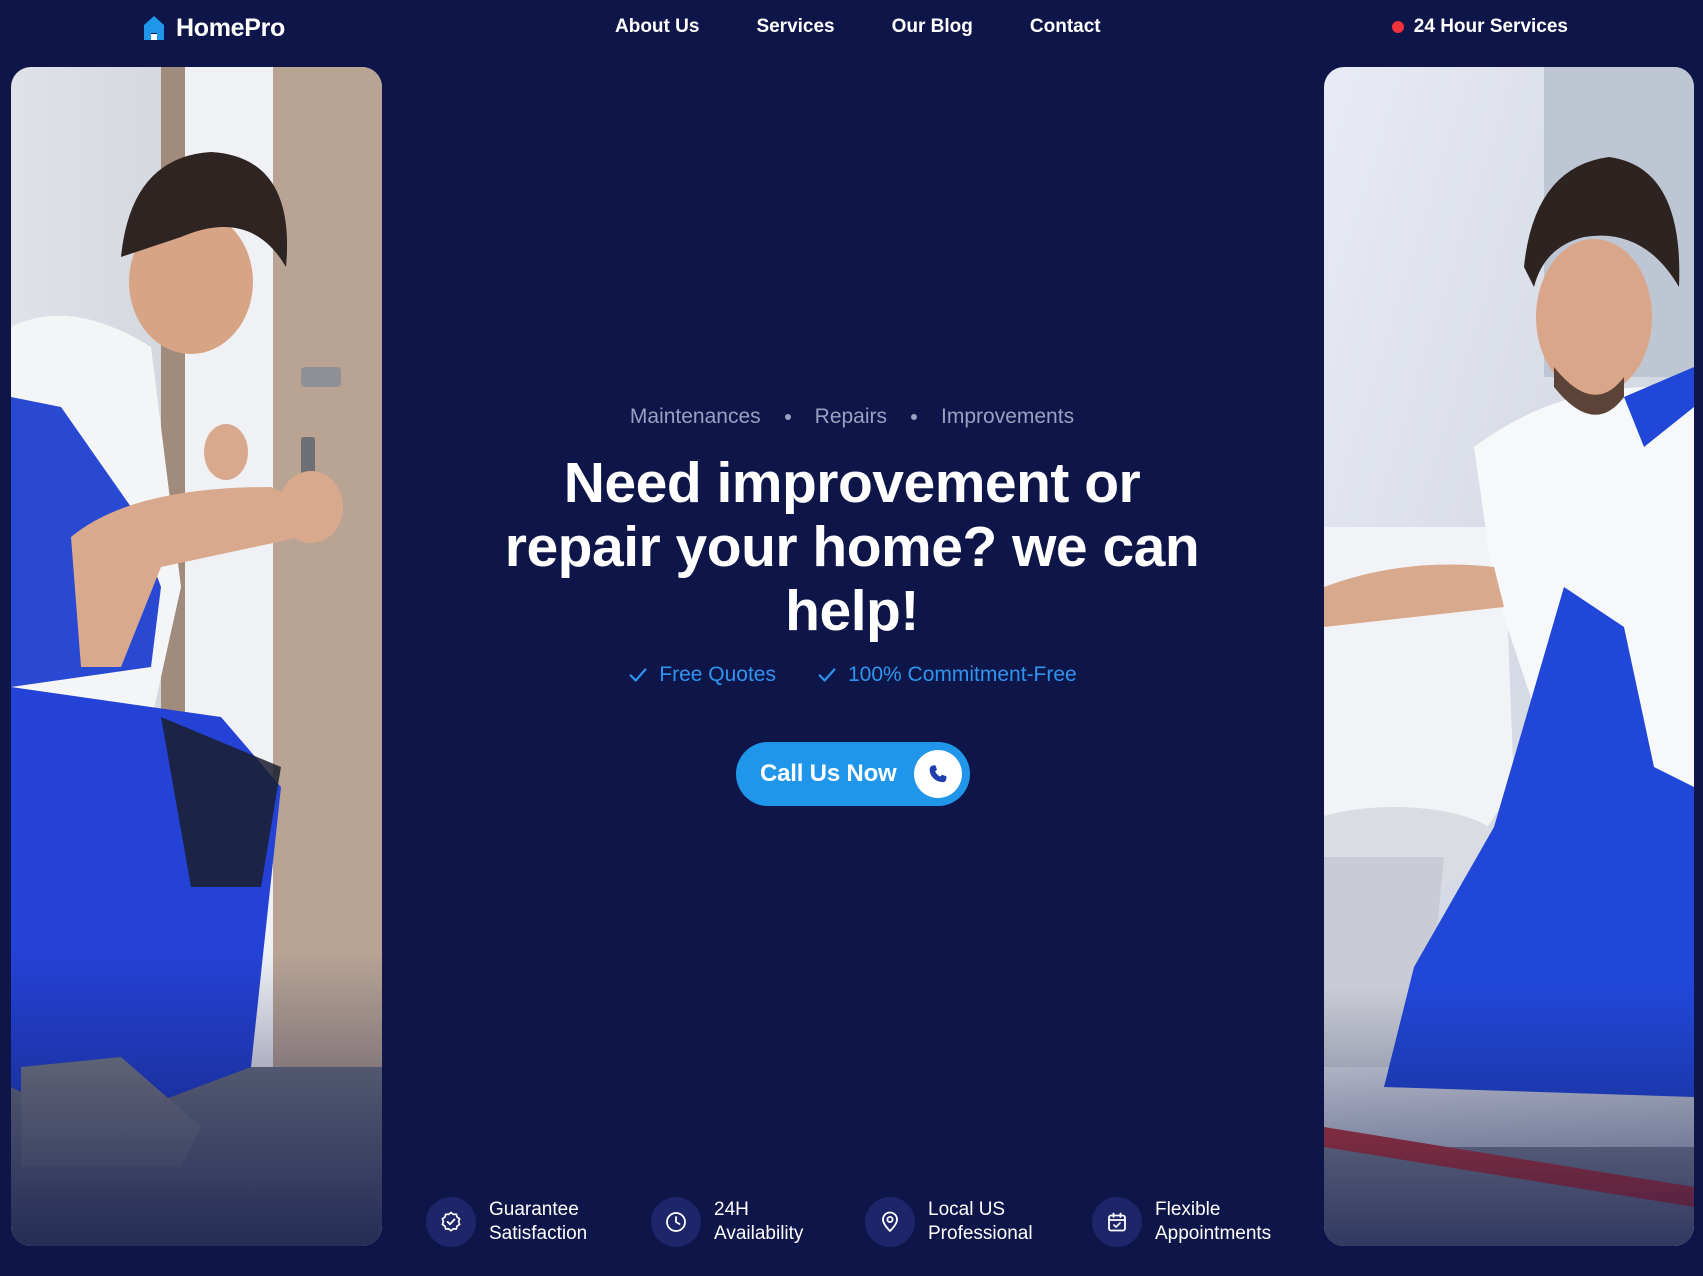 The width and height of the screenshot is (1703, 1276). What do you see at coordinates (759, 1233) in the screenshot?
I see `feature-line-2: Availability` at bounding box center [759, 1233].